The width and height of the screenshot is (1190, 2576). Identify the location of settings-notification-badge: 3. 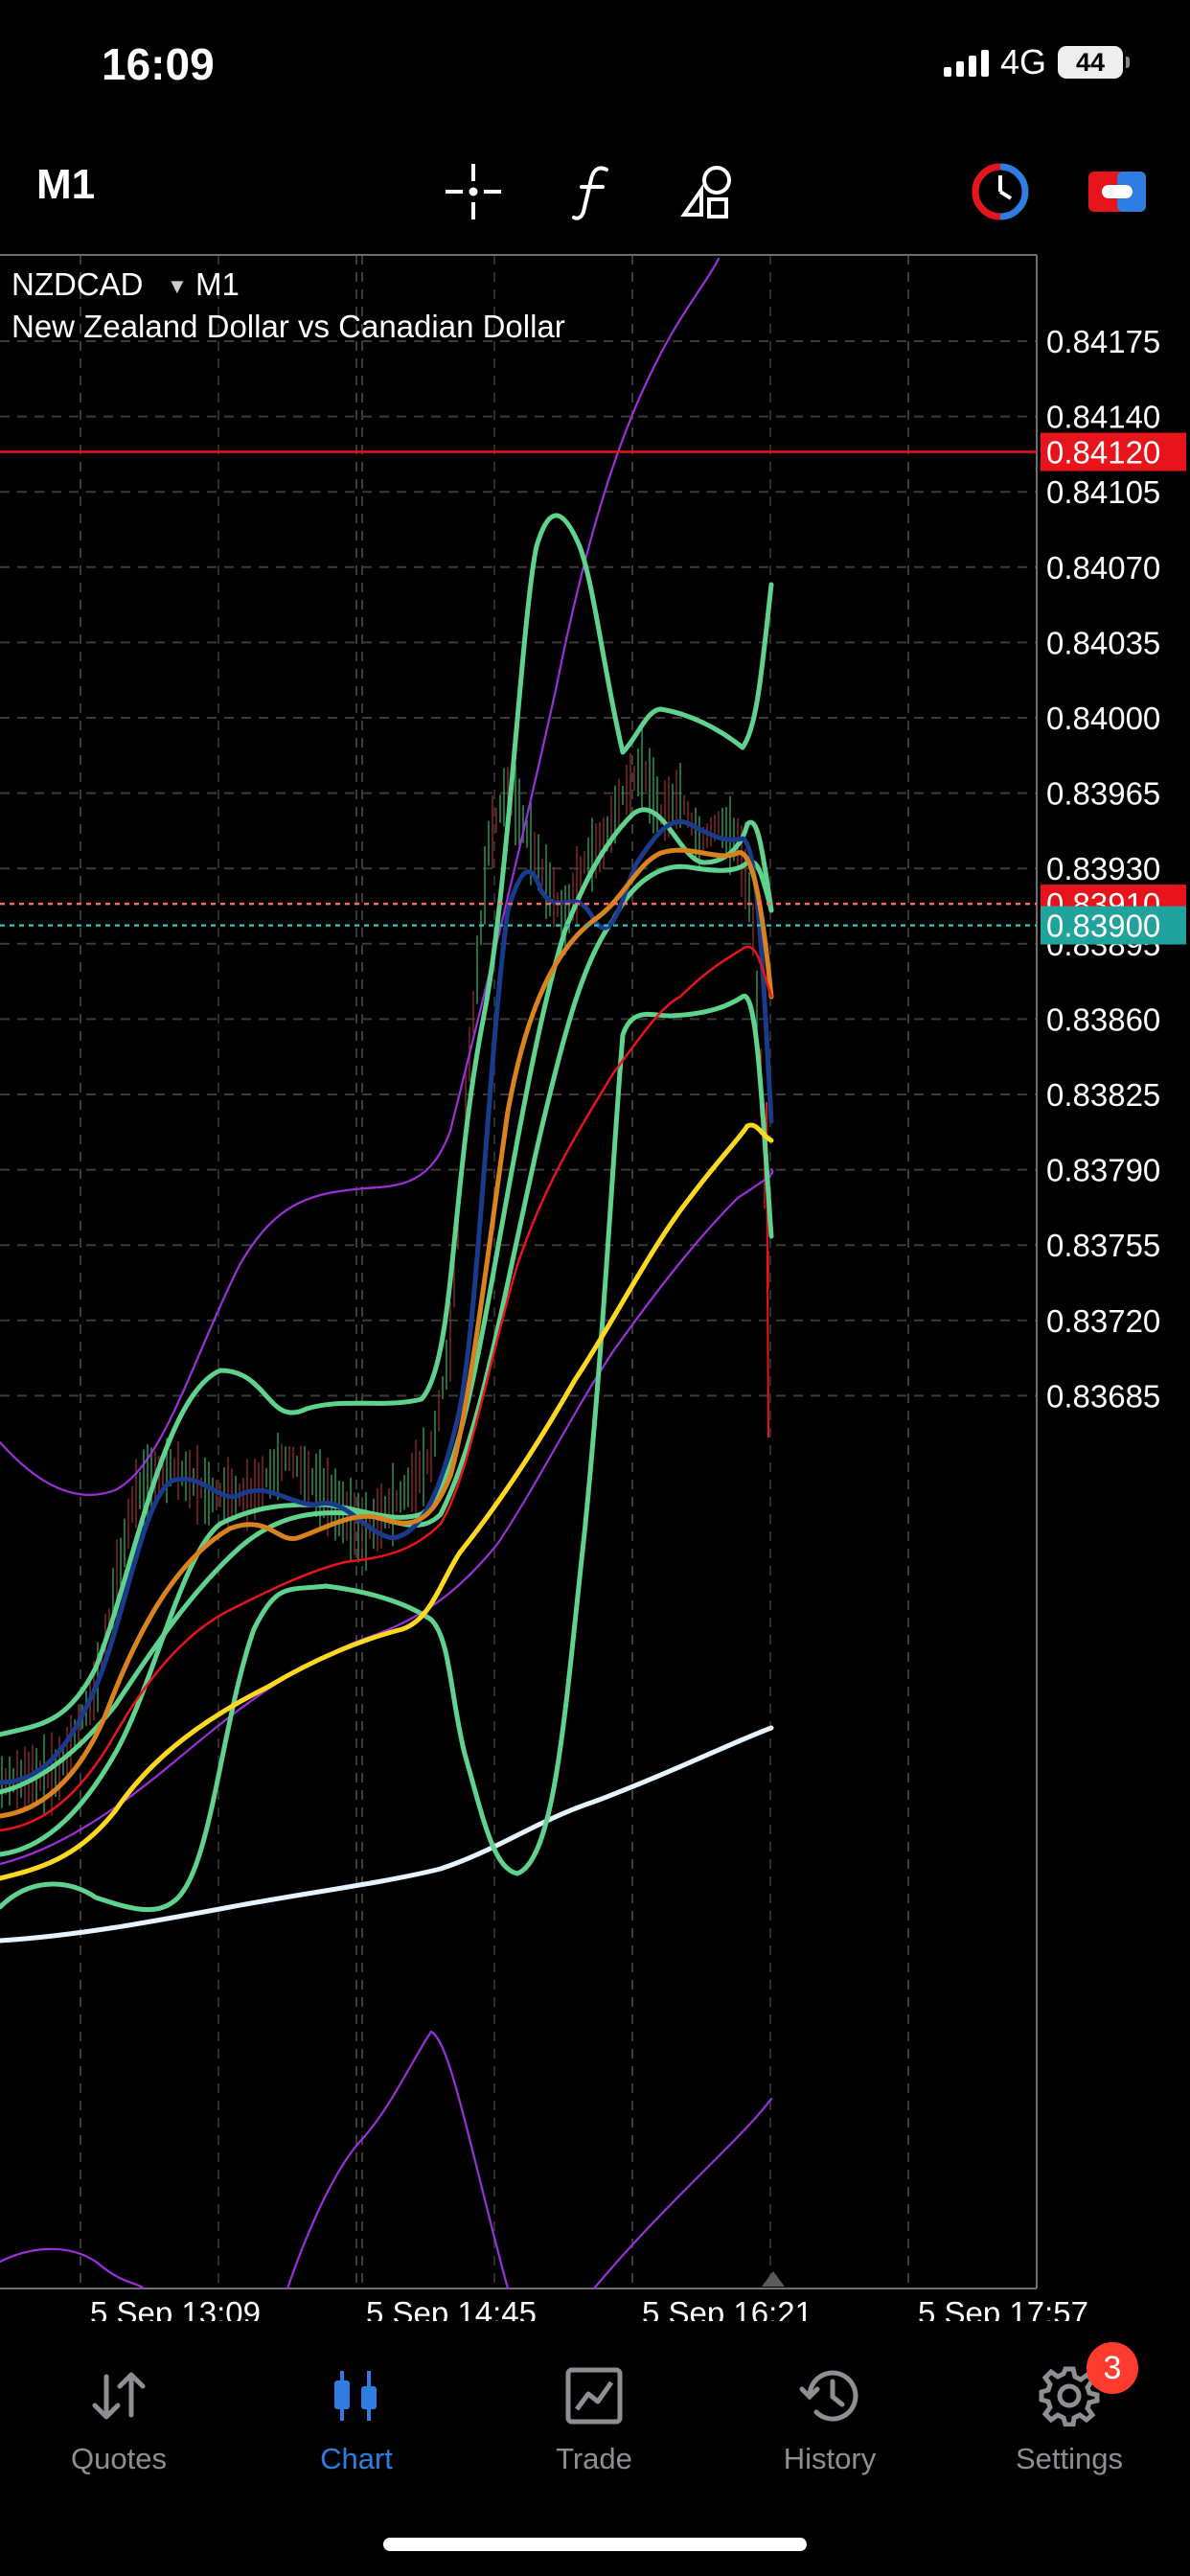
(1112, 2368).